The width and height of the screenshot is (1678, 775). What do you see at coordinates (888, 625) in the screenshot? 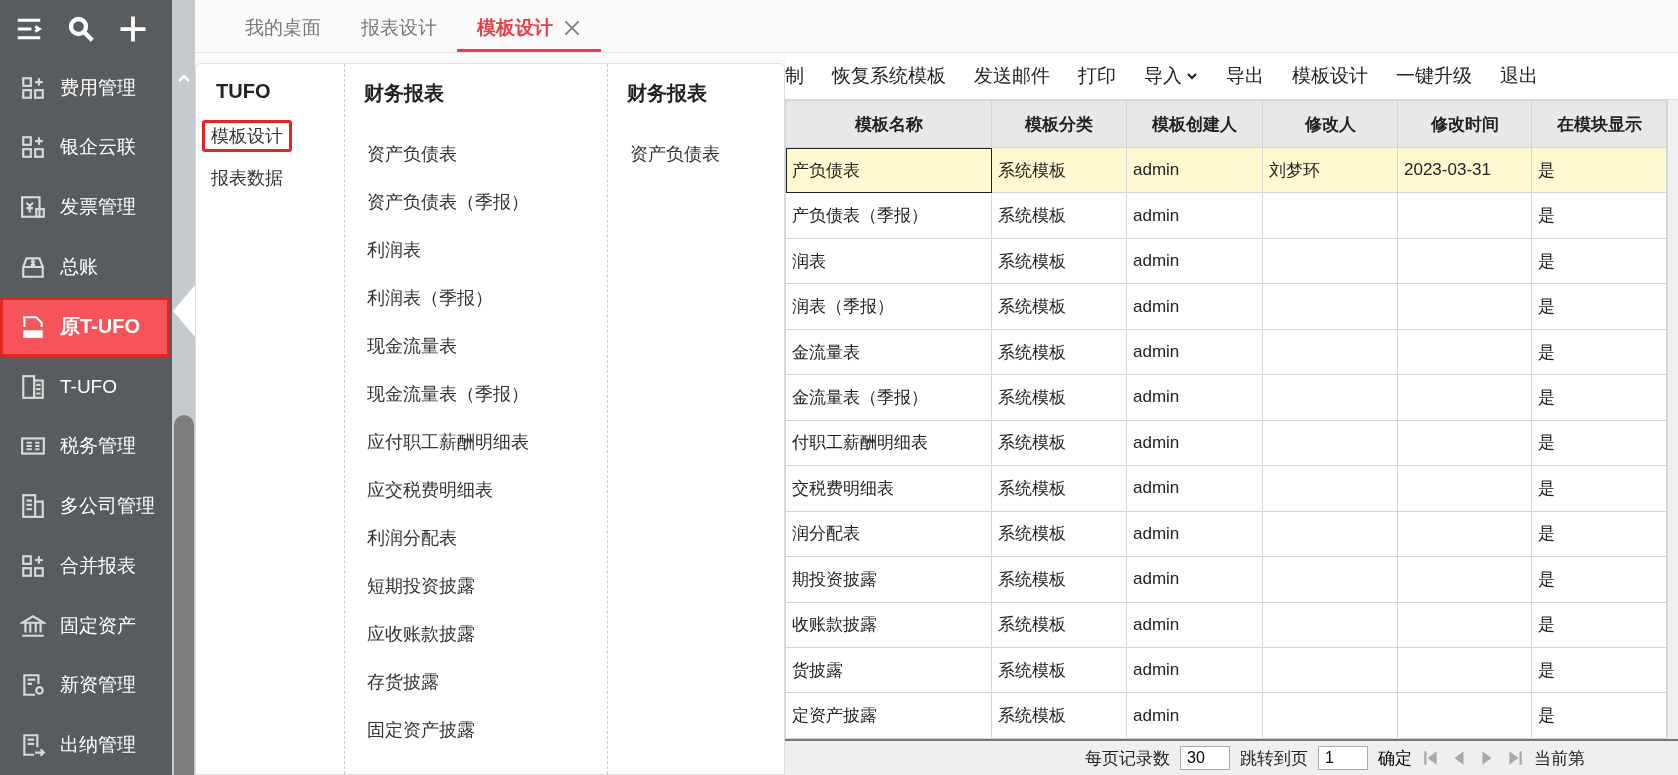
I see `table-cell: 收账款披露` at bounding box center [888, 625].